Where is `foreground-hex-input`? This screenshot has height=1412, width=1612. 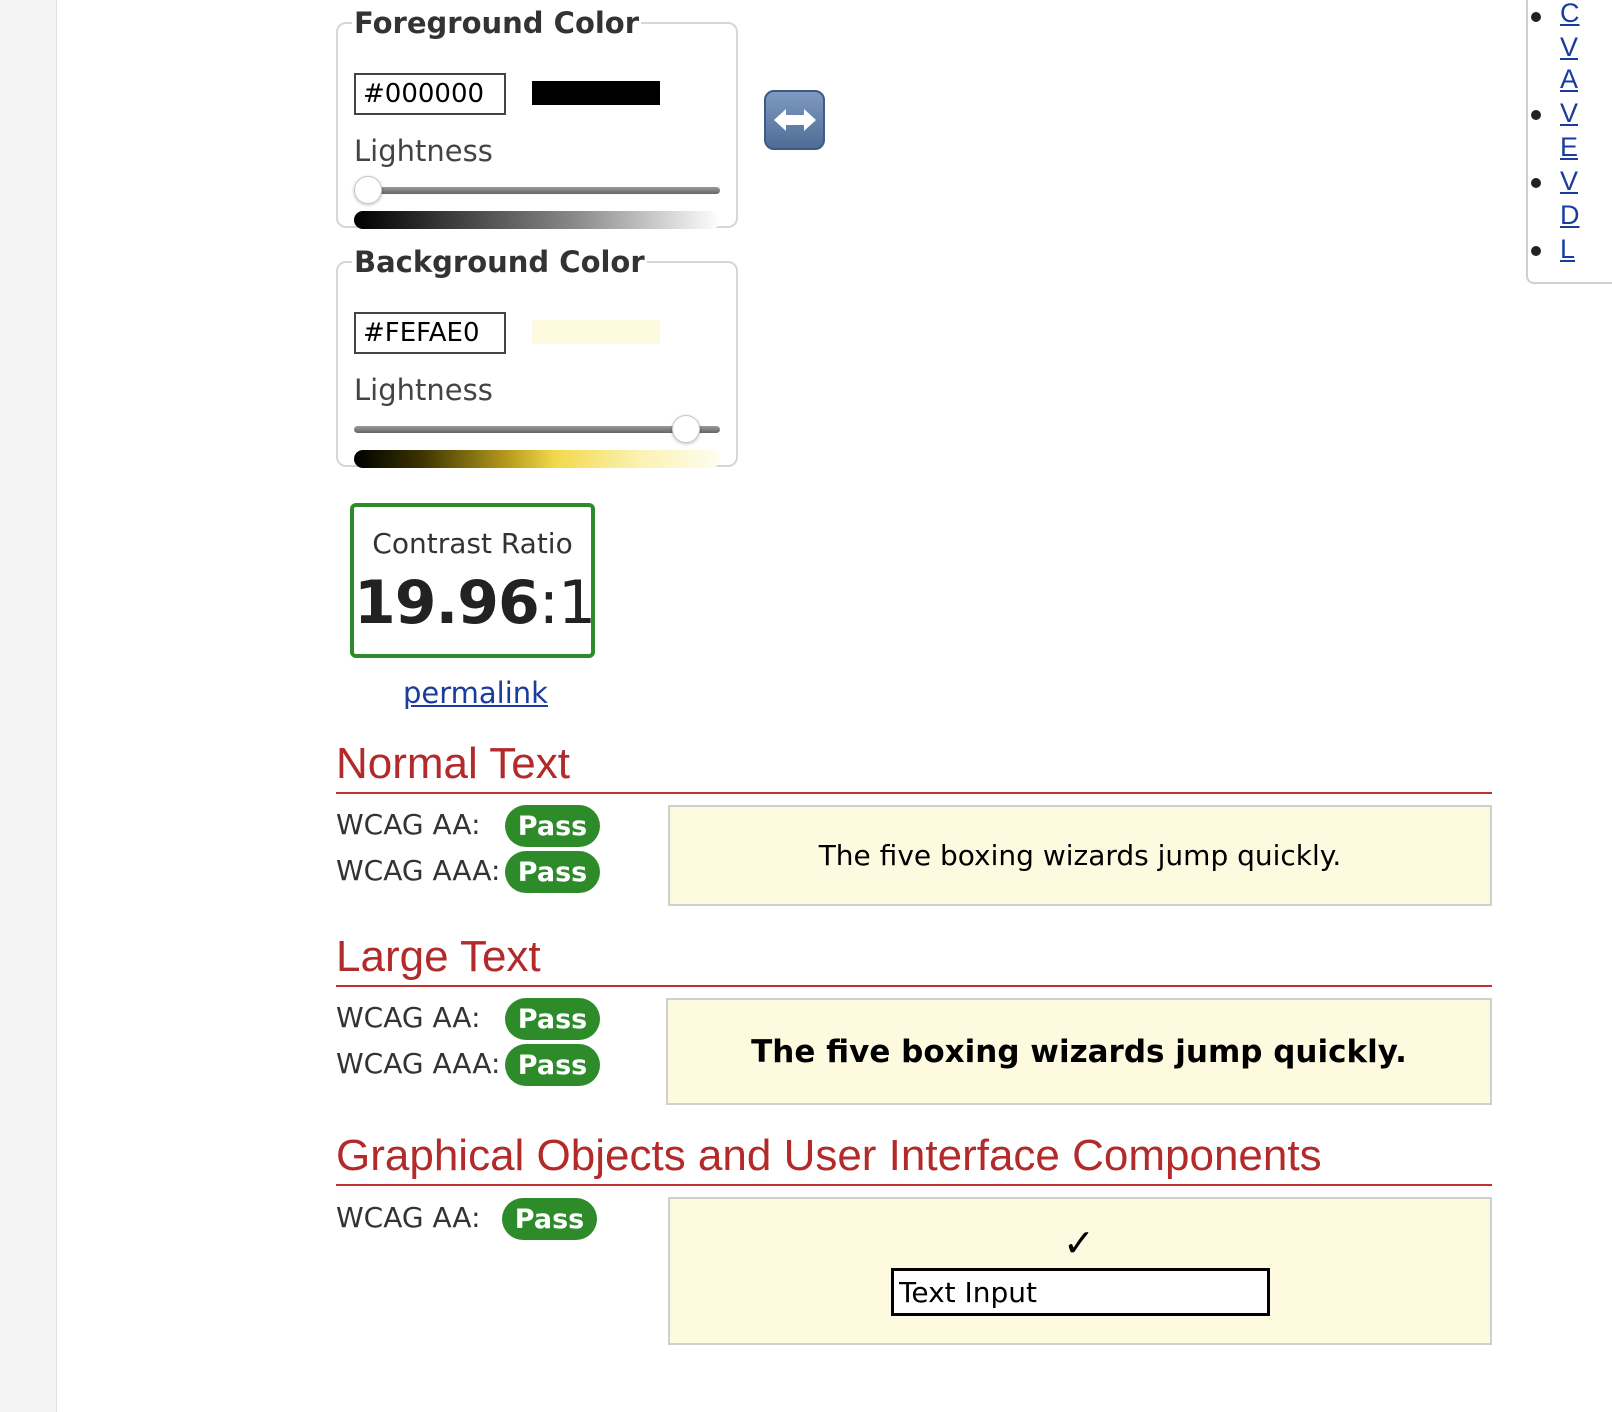 foreground-hex-input is located at coordinates (430, 94).